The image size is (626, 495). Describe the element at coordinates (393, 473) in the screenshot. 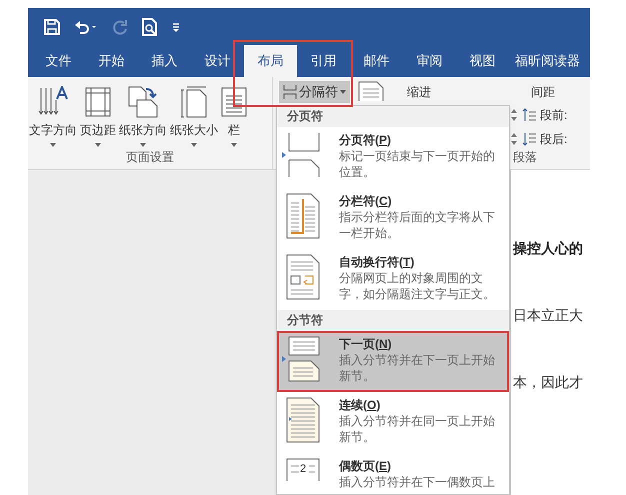

I see `menu-item: 2 偶数页(E) 插入分节符并在下一偶数页上` at that location.